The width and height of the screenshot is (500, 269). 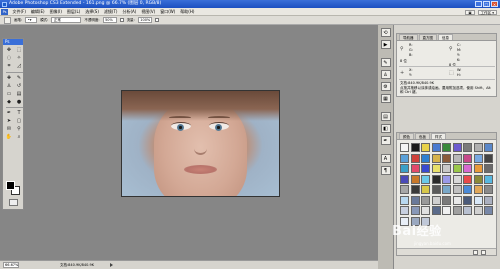 I want to click on path-selection-tool-icon: ➤, so click(x=9, y=121).